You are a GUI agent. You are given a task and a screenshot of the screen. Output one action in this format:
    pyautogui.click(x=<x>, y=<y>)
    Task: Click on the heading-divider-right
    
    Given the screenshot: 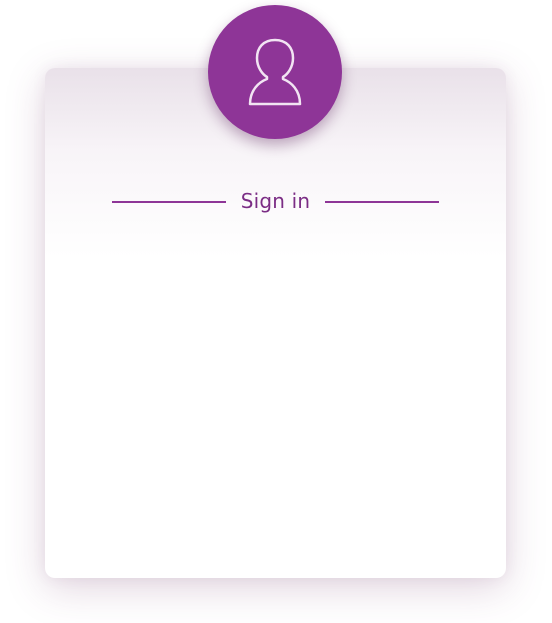 What is the action you would take?
    pyautogui.click(x=382, y=202)
    